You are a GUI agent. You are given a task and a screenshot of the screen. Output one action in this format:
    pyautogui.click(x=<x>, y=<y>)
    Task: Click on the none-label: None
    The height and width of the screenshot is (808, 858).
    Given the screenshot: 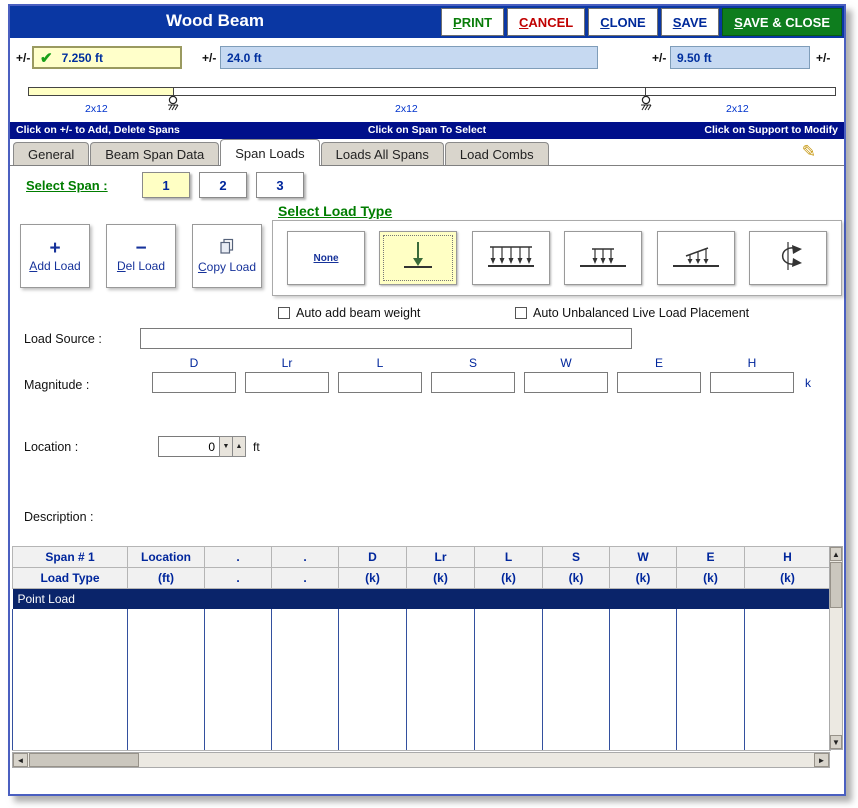 What is the action you would take?
    pyautogui.click(x=326, y=258)
    